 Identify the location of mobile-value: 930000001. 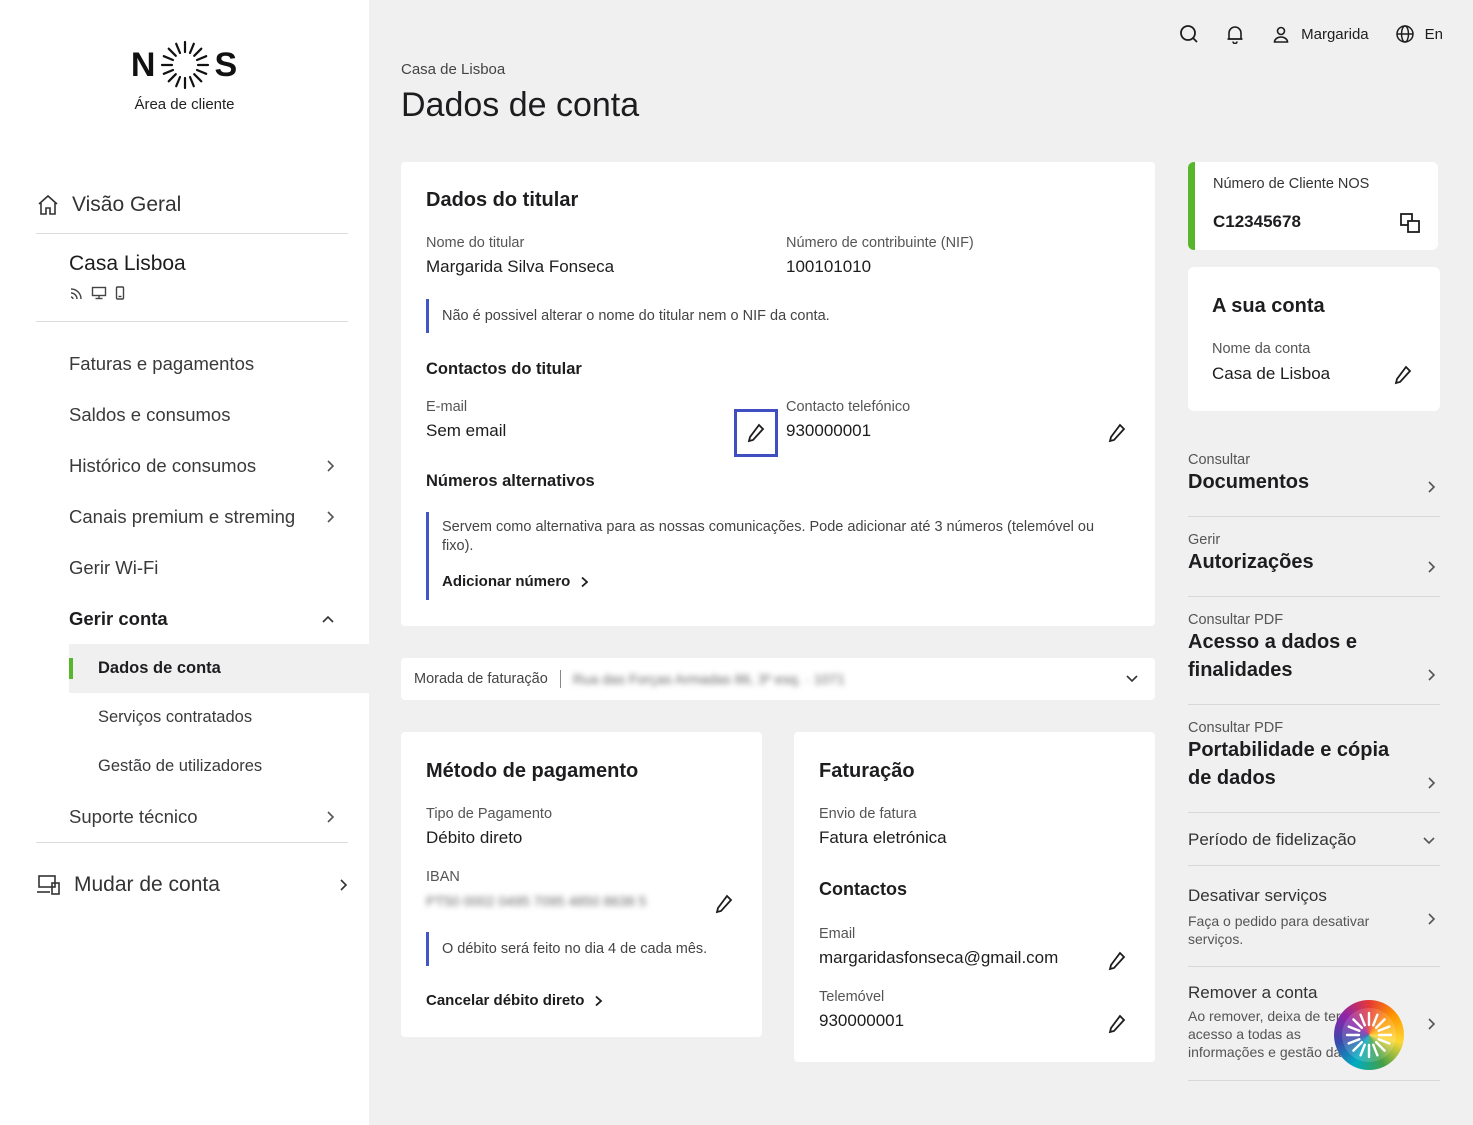
(862, 1020).